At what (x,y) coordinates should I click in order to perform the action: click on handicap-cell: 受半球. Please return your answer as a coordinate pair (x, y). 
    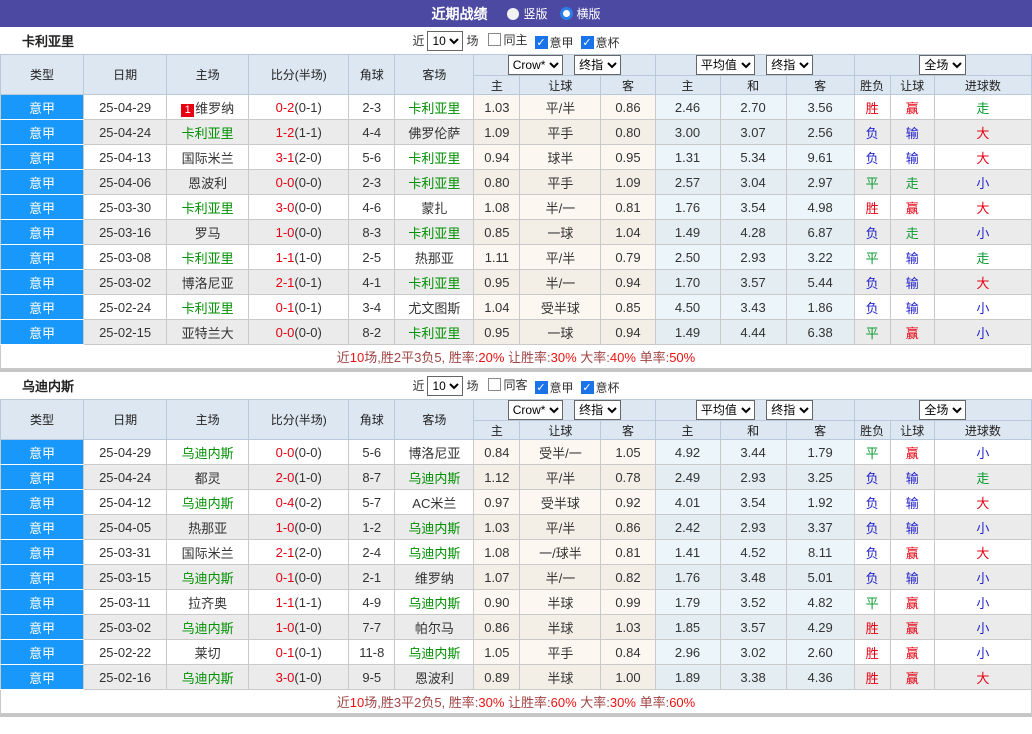
    Looking at the image, I should click on (560, 502).